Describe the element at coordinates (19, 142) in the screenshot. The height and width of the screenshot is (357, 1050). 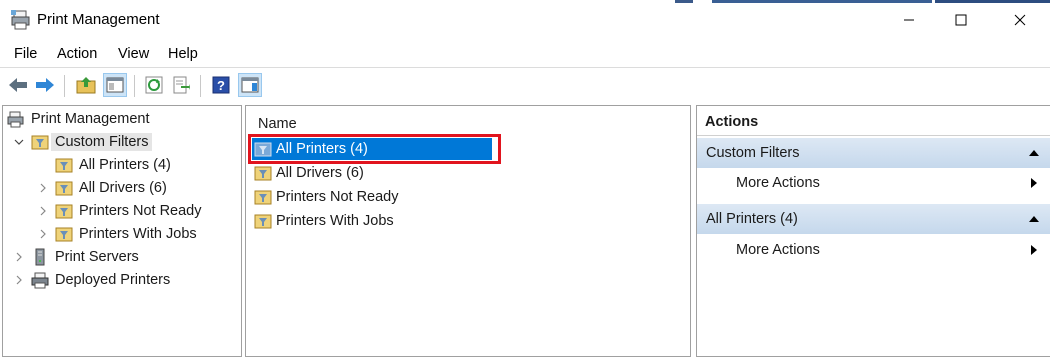
I see `collapse-chevron-icon` at that location.